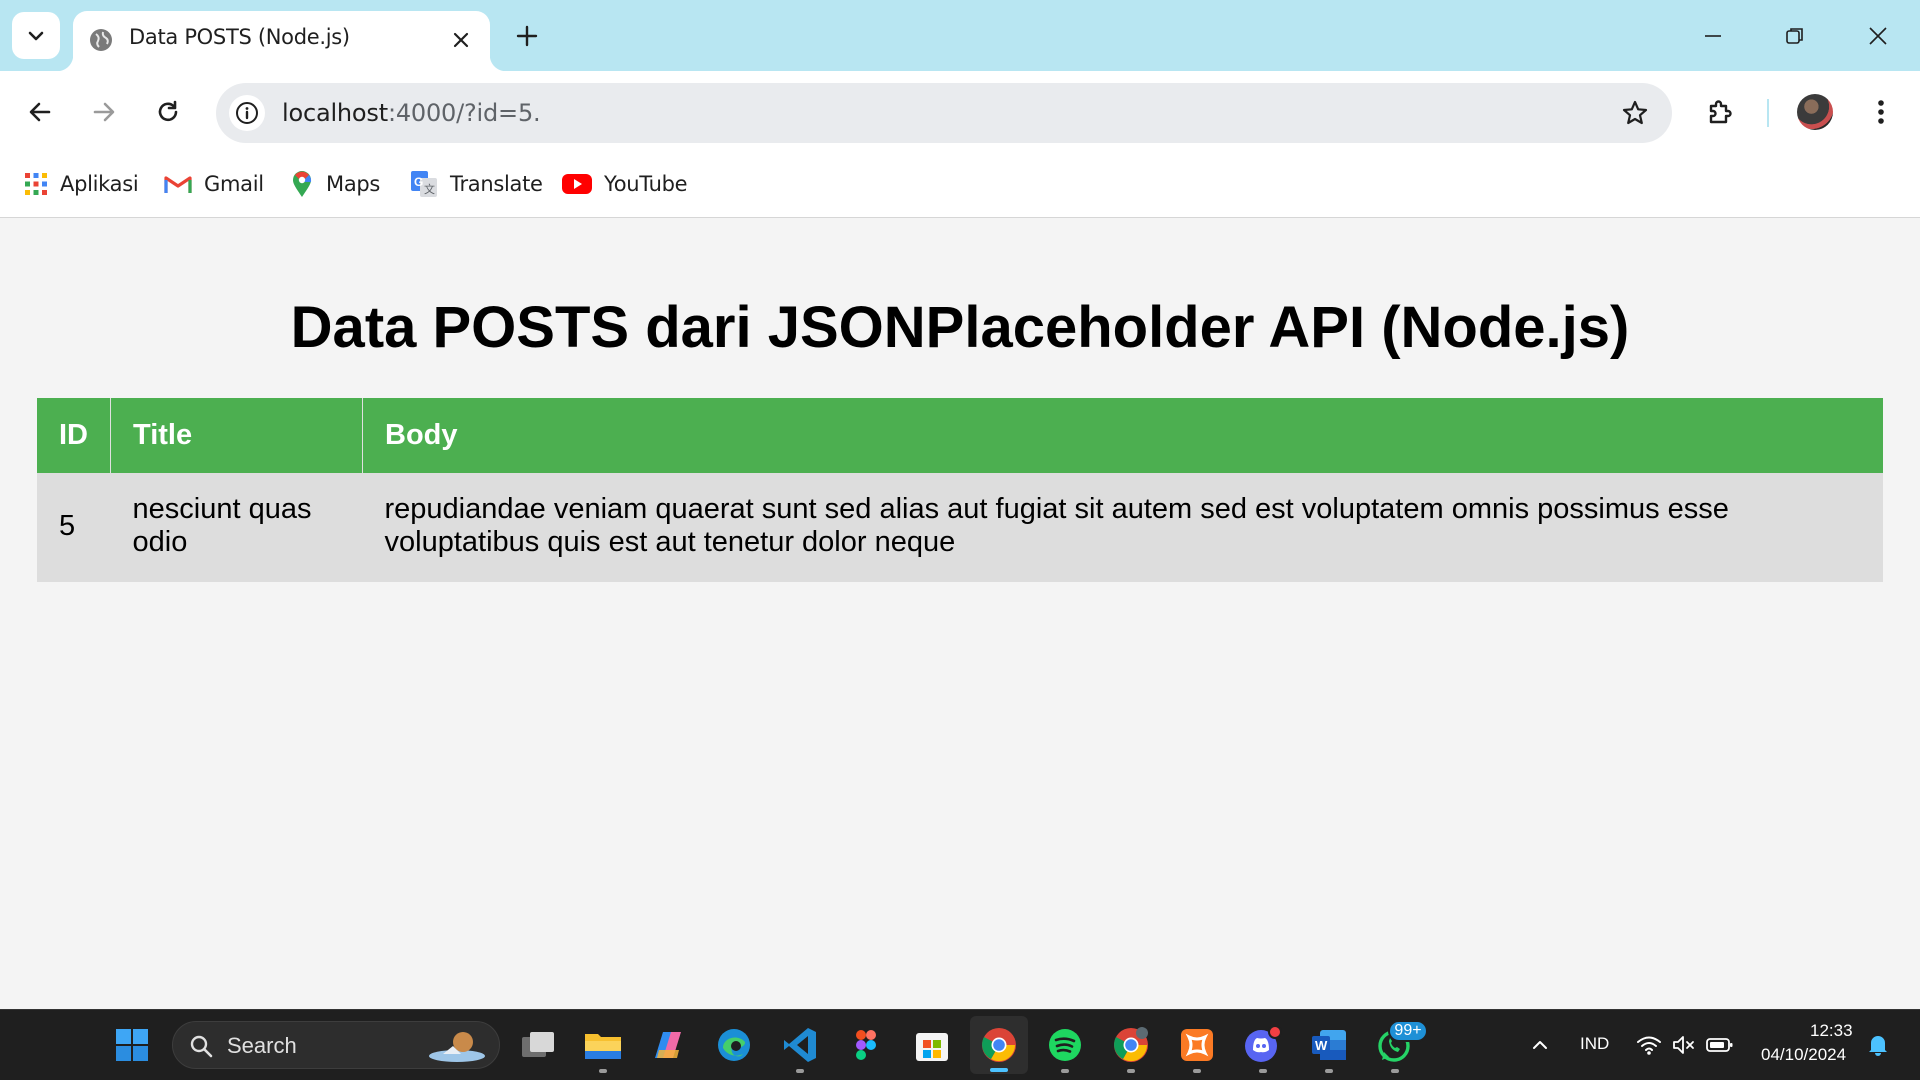 The width and height of the screenshot is (1920, 1080). I want to click on profile-avatar, so click(1815, 112).